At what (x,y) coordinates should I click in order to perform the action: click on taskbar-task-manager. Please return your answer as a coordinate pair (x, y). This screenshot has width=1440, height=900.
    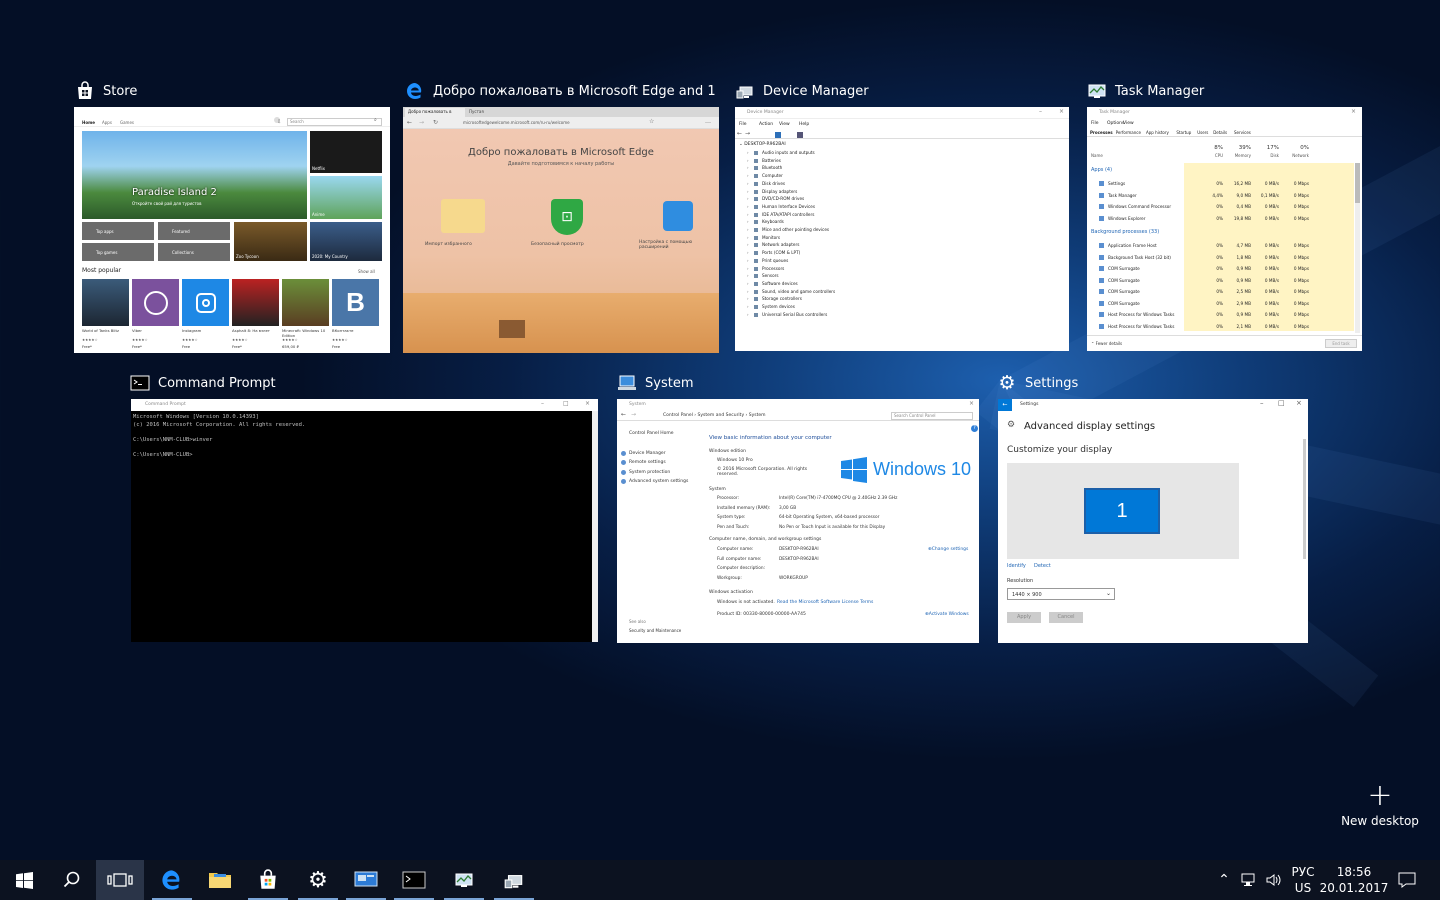
    Looking at the image, I should click on (464, 880).